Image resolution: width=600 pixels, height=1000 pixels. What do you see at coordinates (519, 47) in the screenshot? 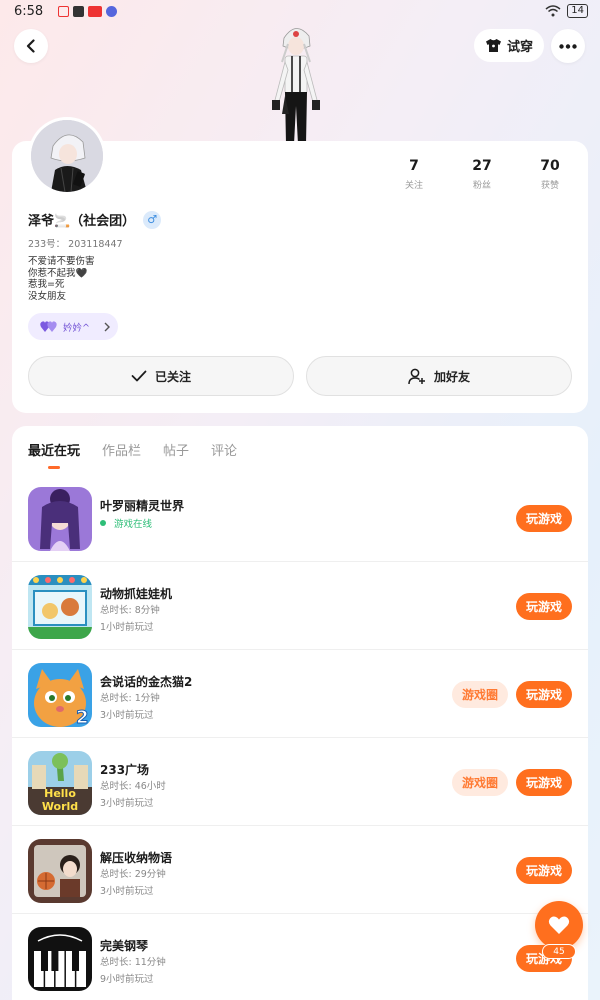
I see `try-on-label: 试穿` at bounding box center [519, 47].